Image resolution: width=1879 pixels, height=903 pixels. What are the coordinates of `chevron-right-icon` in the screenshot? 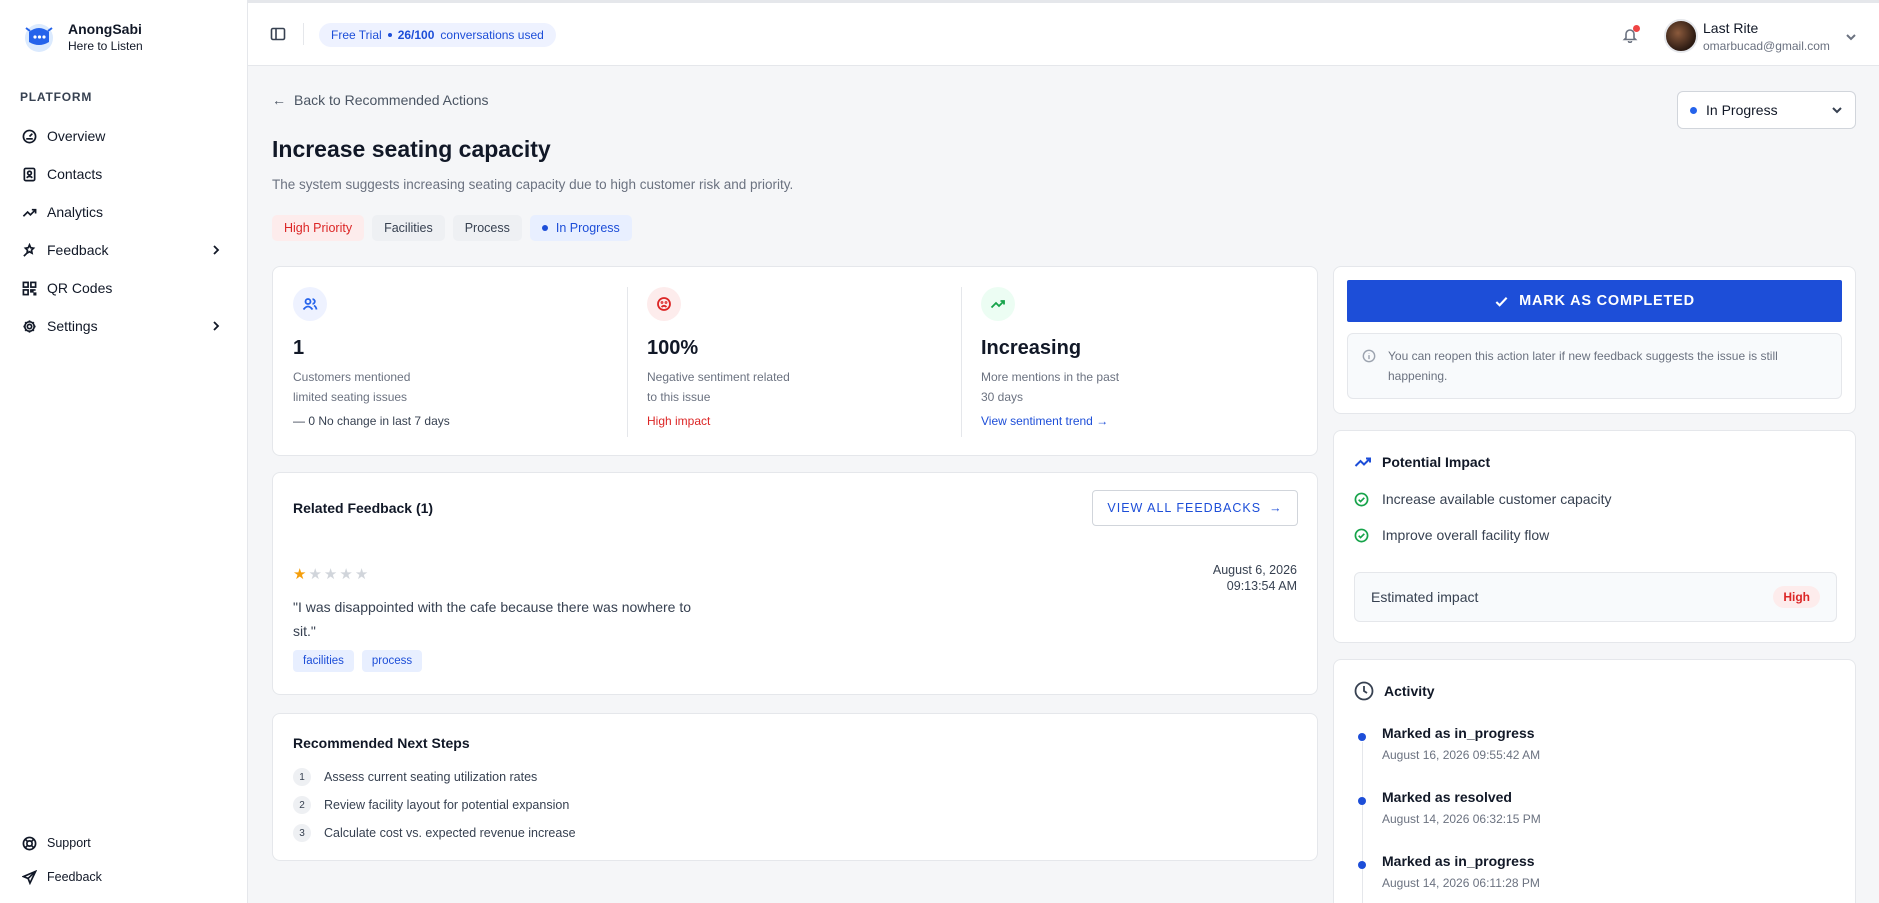 It's located at (216, 326).